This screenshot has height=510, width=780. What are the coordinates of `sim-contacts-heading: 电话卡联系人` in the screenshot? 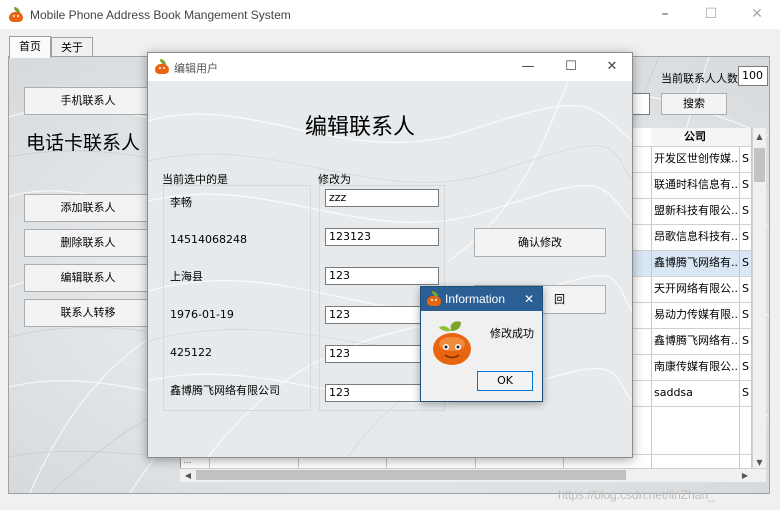 It's located at (83, 143).